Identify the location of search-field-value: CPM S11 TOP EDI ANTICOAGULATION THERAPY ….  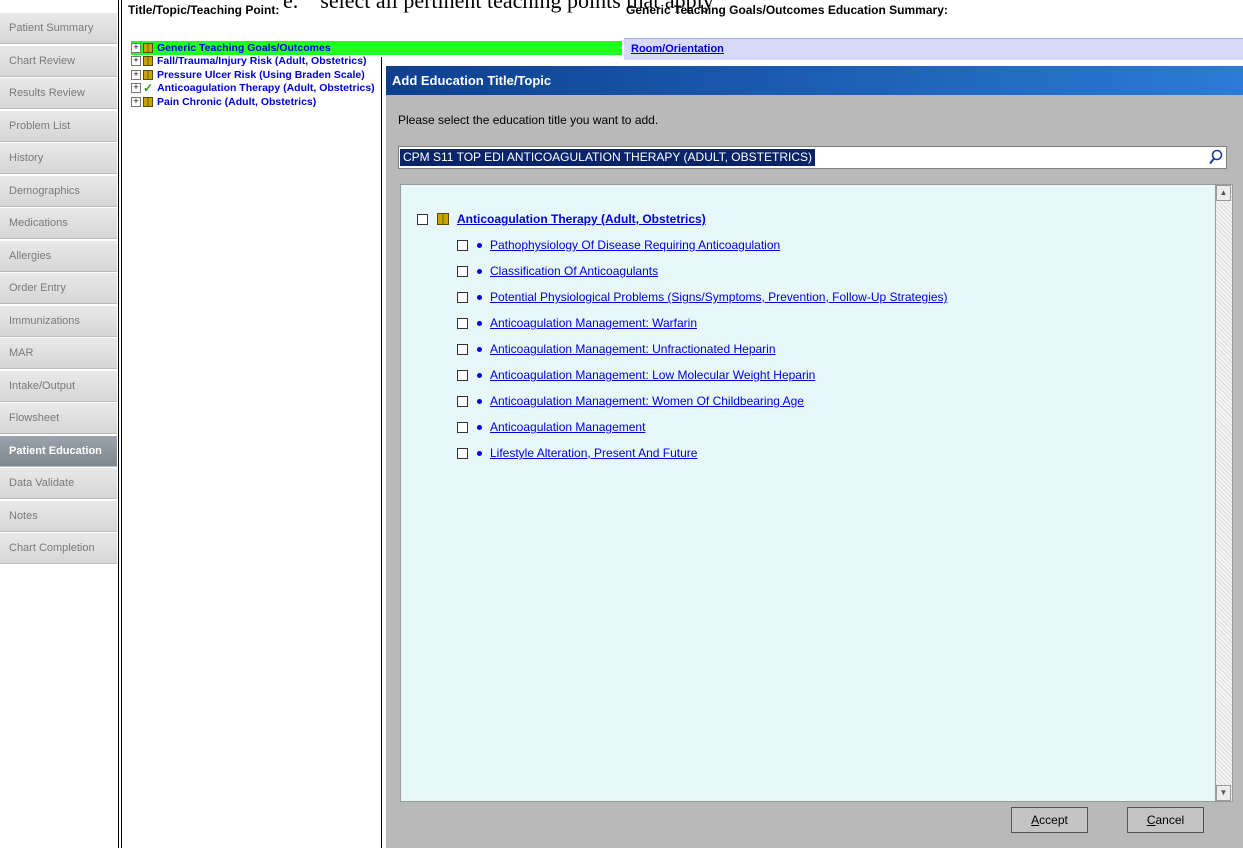
(607, 157).